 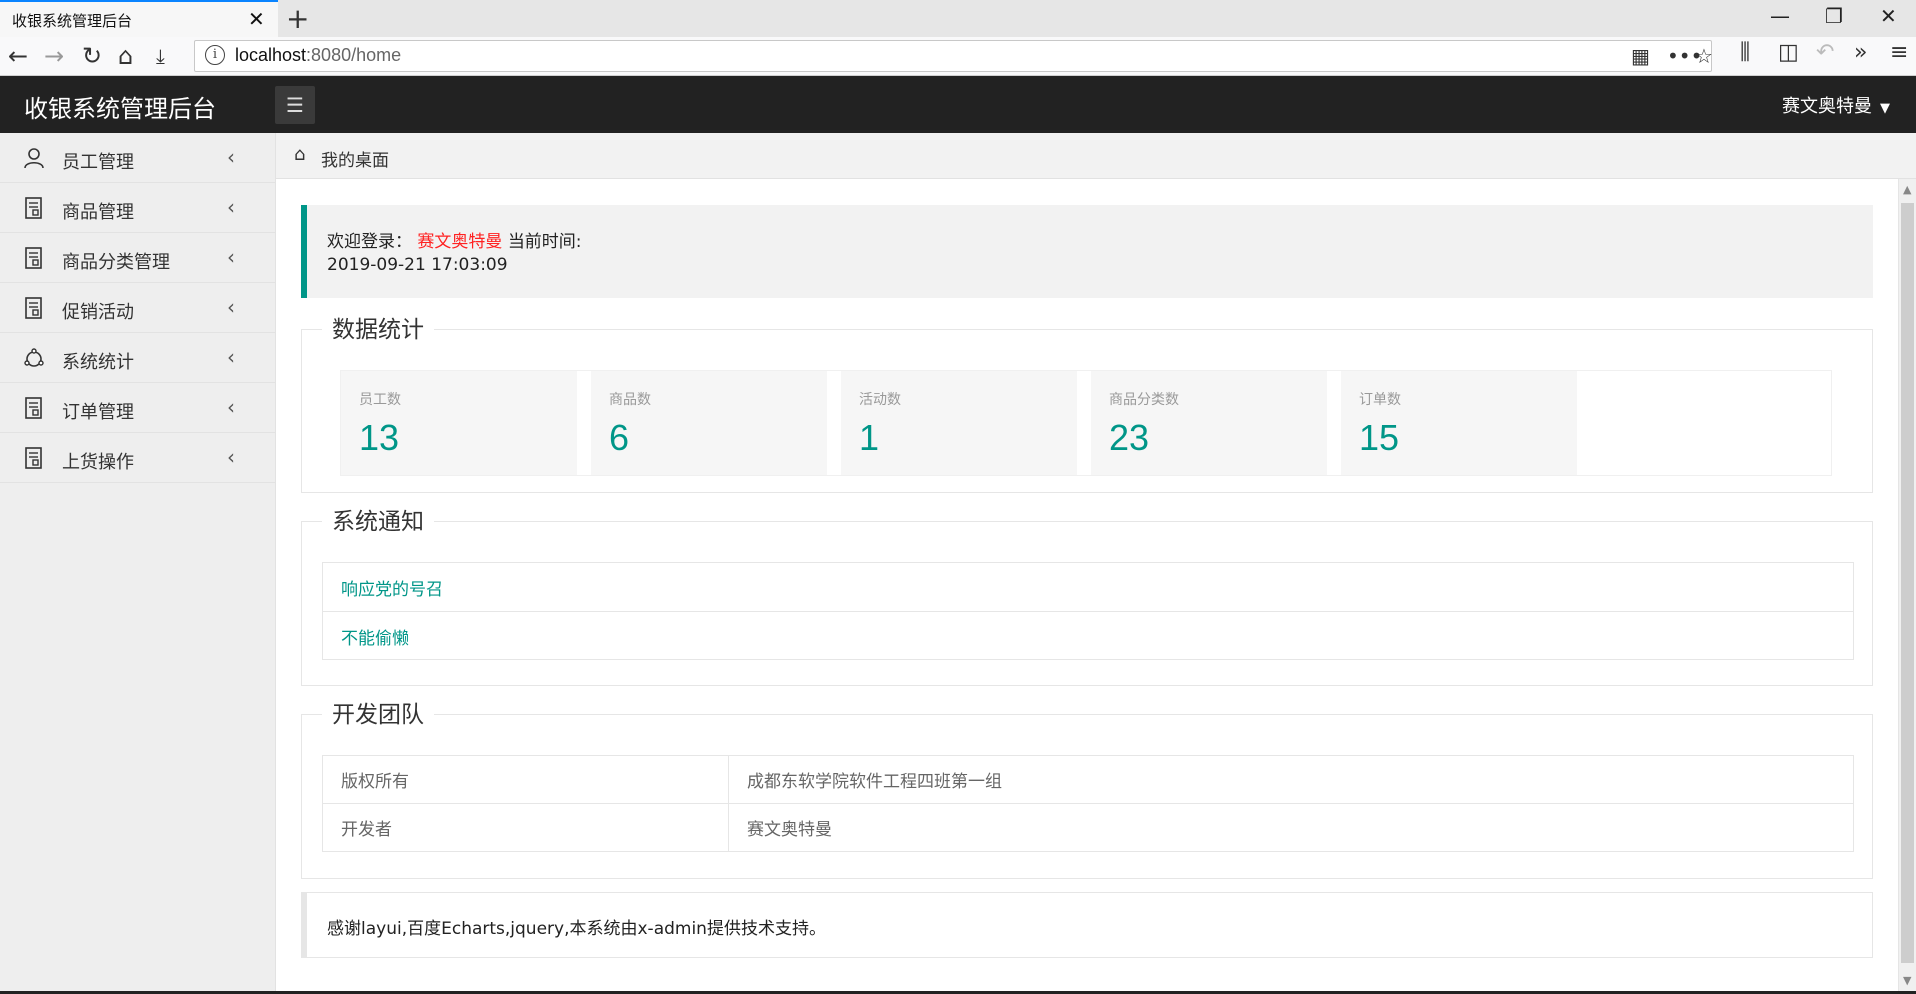 What do you see at coordinates (355, 158) in the screenshot?
I see `tab-my-desktop: 我的桌面` at bounding box center [355, 158].